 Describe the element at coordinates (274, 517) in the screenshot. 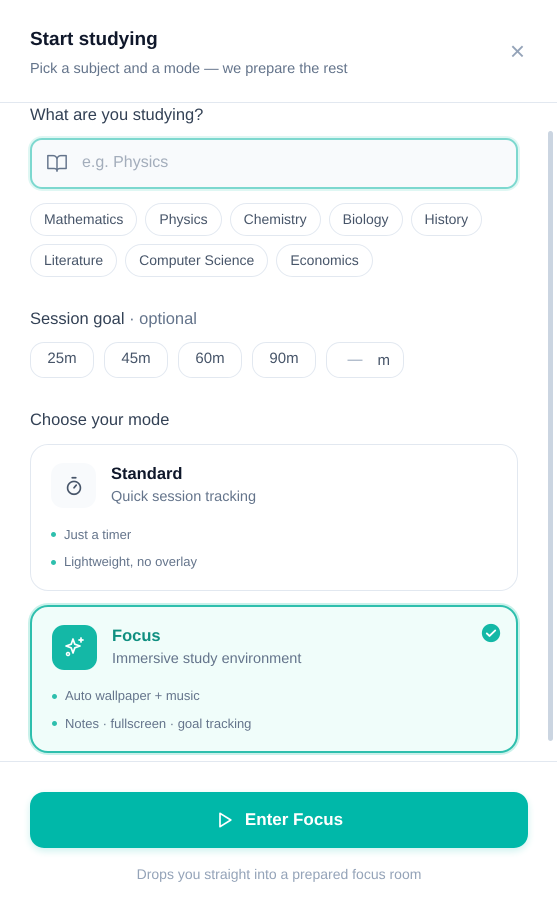

I see `mode-card: Standard Quick session tracking Just a timer Lightweight, no overlay` at that location.